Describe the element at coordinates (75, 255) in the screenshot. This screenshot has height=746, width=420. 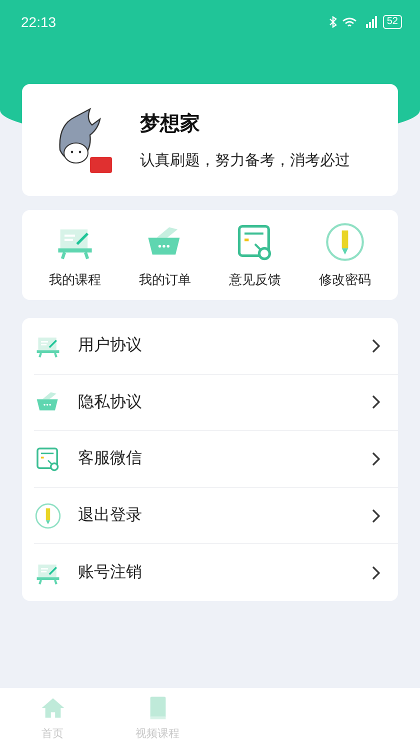
I see `shortcut-item: 我的课程` at that location.